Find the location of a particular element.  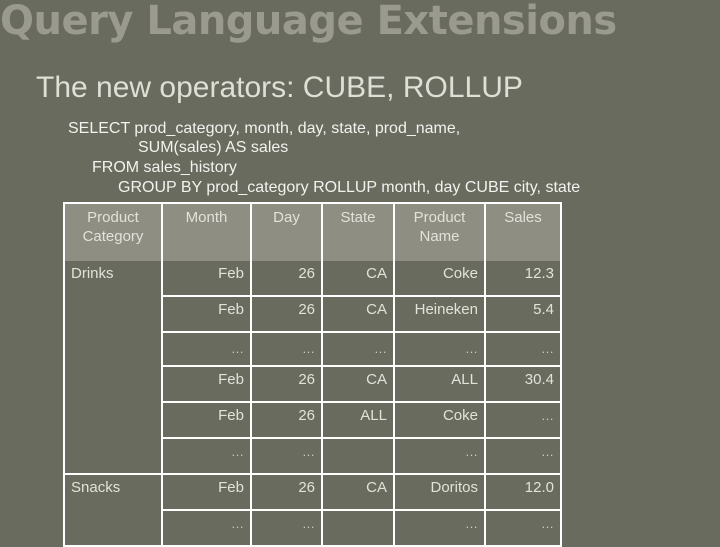

sql-line-sum: SUM(sales) AS sales is located at coordinates (213, 147).